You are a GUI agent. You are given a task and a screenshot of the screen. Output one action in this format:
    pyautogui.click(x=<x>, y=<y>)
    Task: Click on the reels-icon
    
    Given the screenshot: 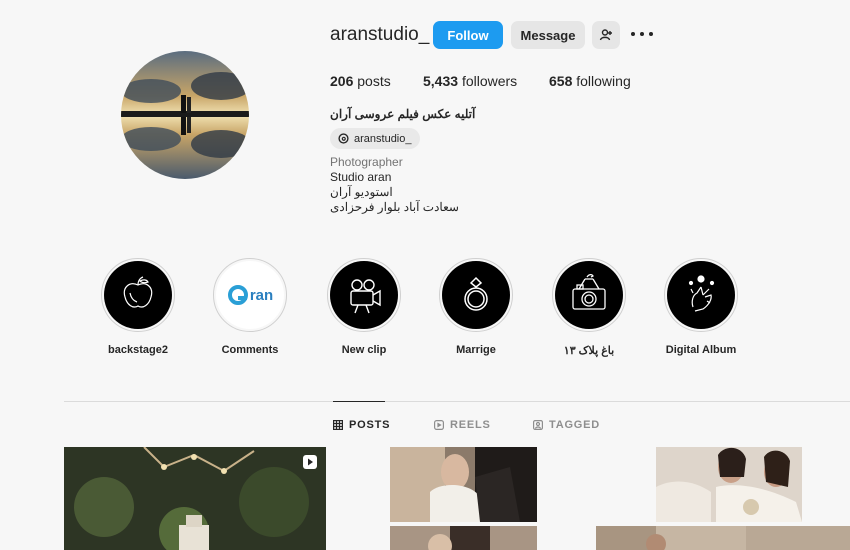 What is the action you would take?
    pyautogui.click(x=439, y=425)
    